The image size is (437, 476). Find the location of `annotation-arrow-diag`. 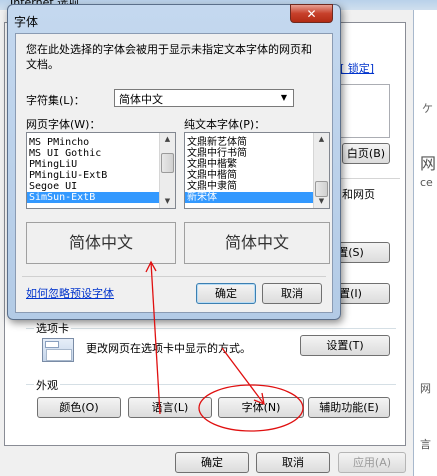

annotation-arrow-diag is located at coordinates (243, 376).